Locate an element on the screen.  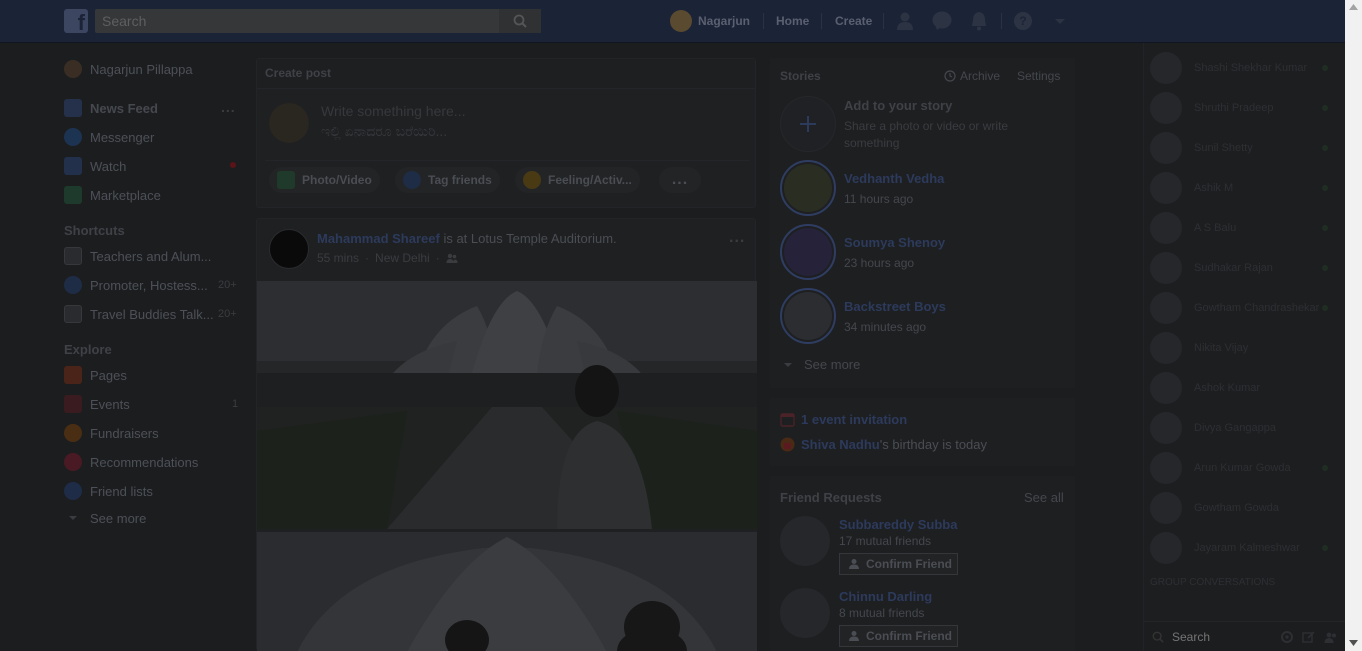
facebook-logo: f is located at coordinates (76, 21).